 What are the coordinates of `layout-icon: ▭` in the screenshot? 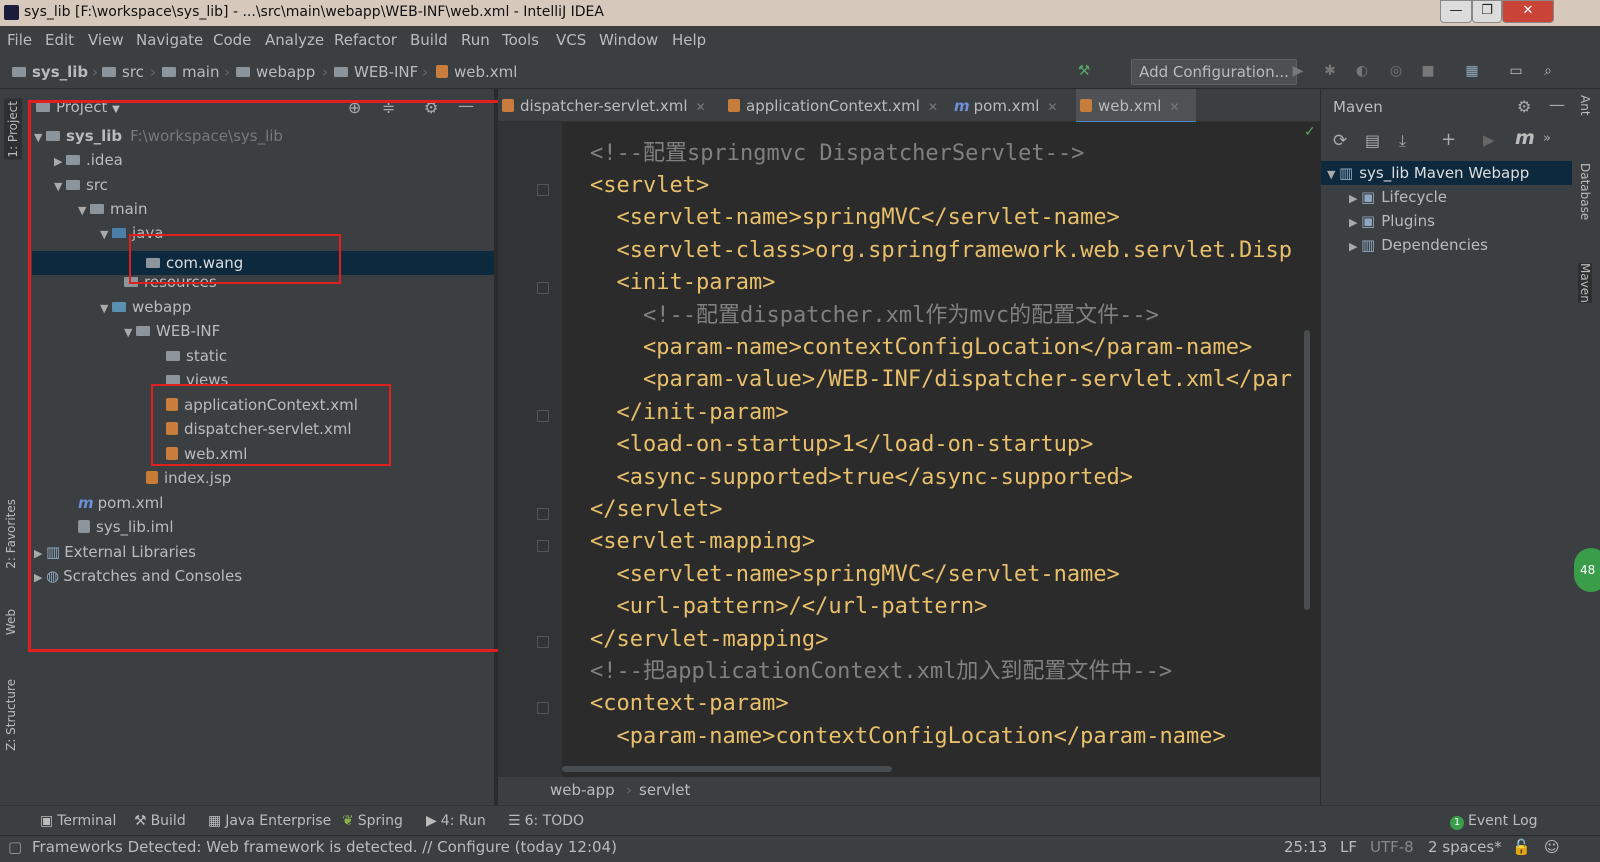 It's located at (1516, 71).